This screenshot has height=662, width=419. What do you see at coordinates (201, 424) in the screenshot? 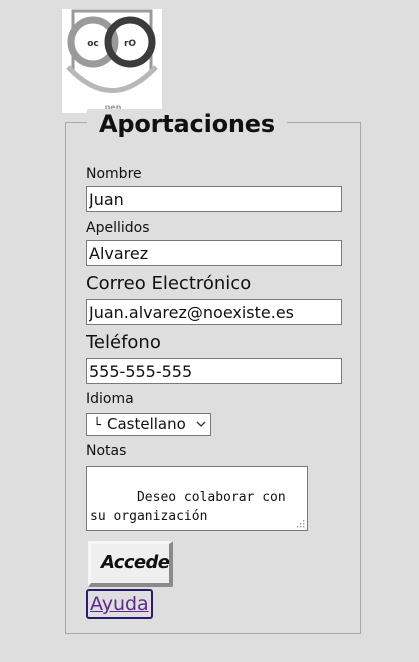
I see `chevron-down-icon` at bounding box center [201, 424].